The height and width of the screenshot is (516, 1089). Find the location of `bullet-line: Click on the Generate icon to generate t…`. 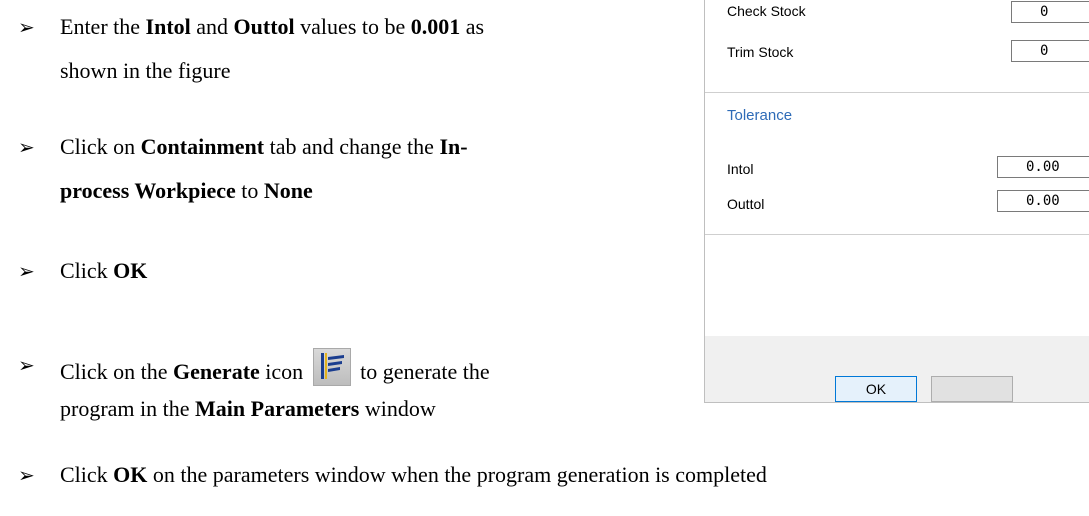

bullet-line: Click on the Generate icon to generate t… is located at coordinates (275, 368).